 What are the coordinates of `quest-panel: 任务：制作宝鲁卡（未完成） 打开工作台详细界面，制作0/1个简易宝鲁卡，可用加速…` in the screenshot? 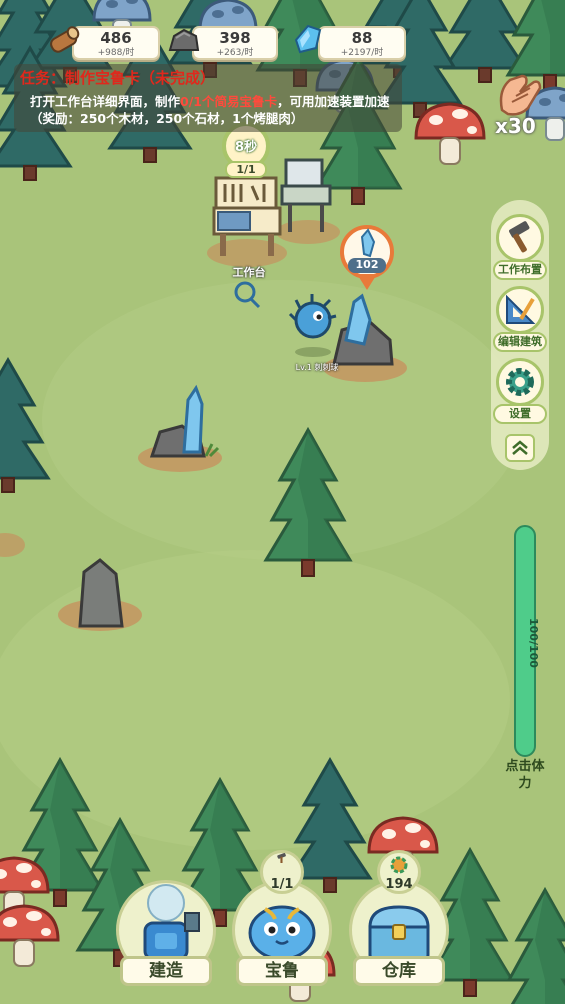 It's located at (208, 98).